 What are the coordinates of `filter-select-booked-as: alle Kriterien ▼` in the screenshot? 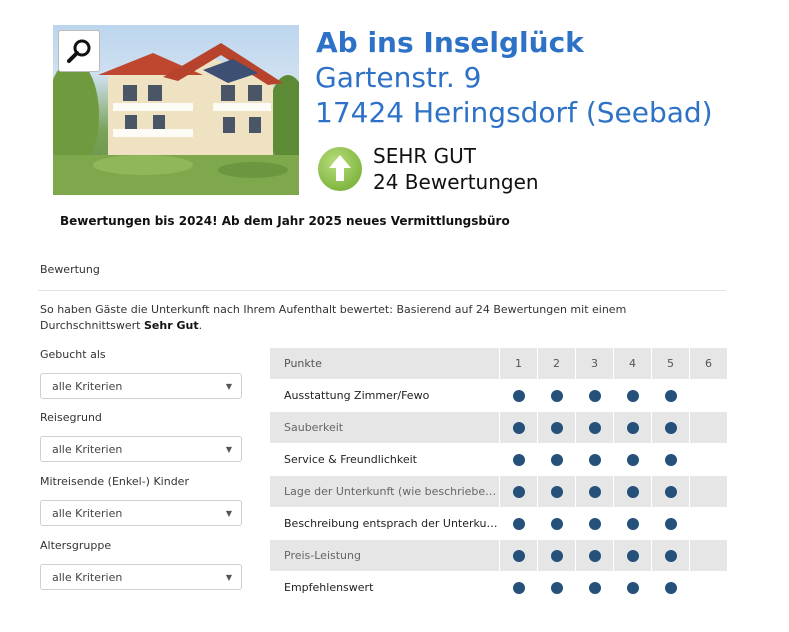 It's located at (141, 386).